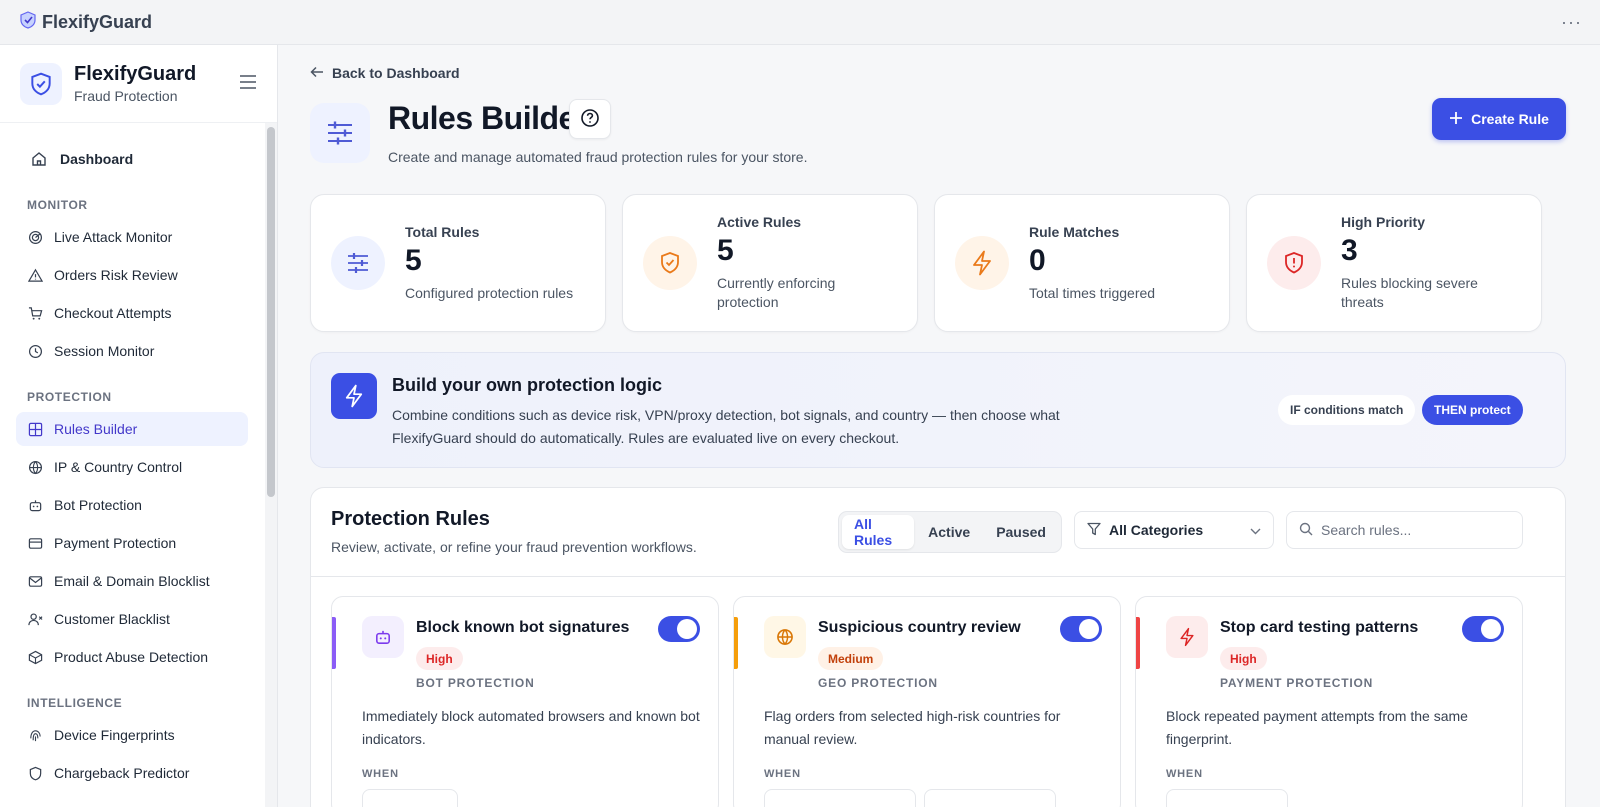 The width and height of the screenshot is (1600, 807). Describe the element at coordinates (116, 275) in the screenshot. I see `sidebar-item-label: Orders Risk Review` at that location.